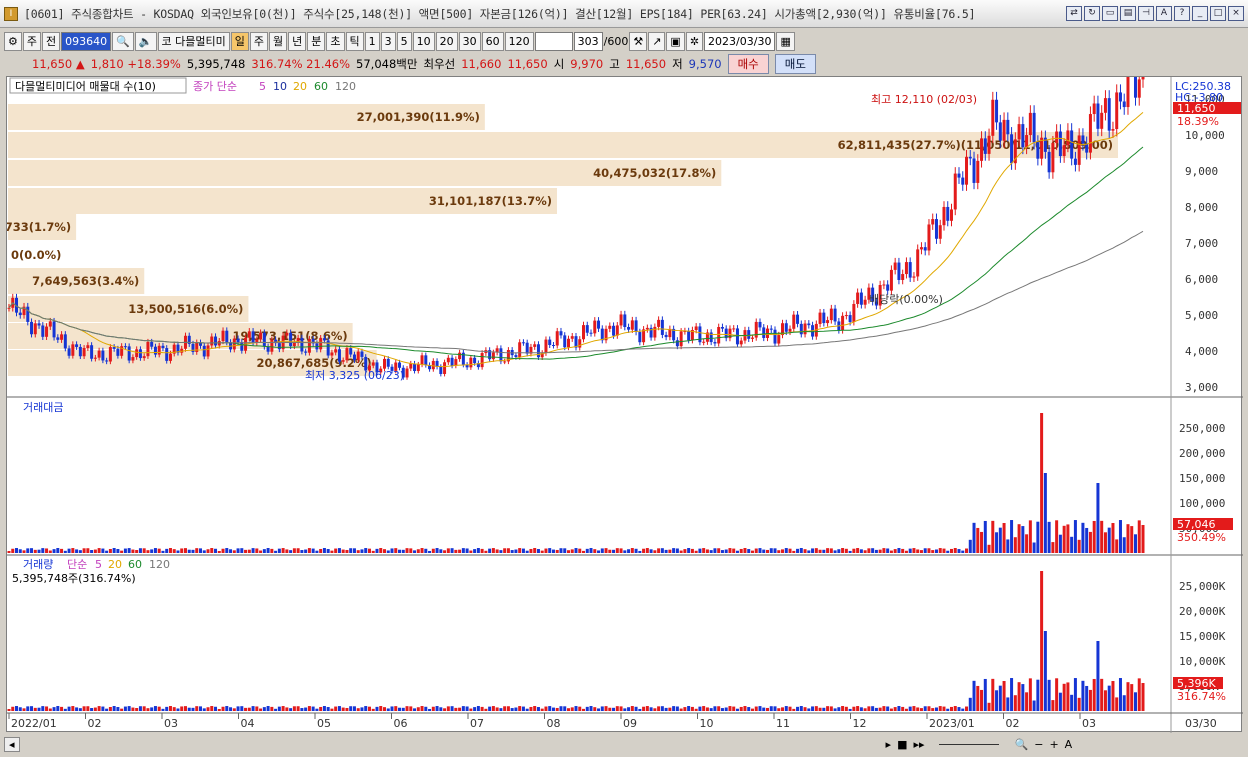 The width and height of the screenshot is (1248, 757). I want to click on line-tool-icon: ↗, so click(657, 41).